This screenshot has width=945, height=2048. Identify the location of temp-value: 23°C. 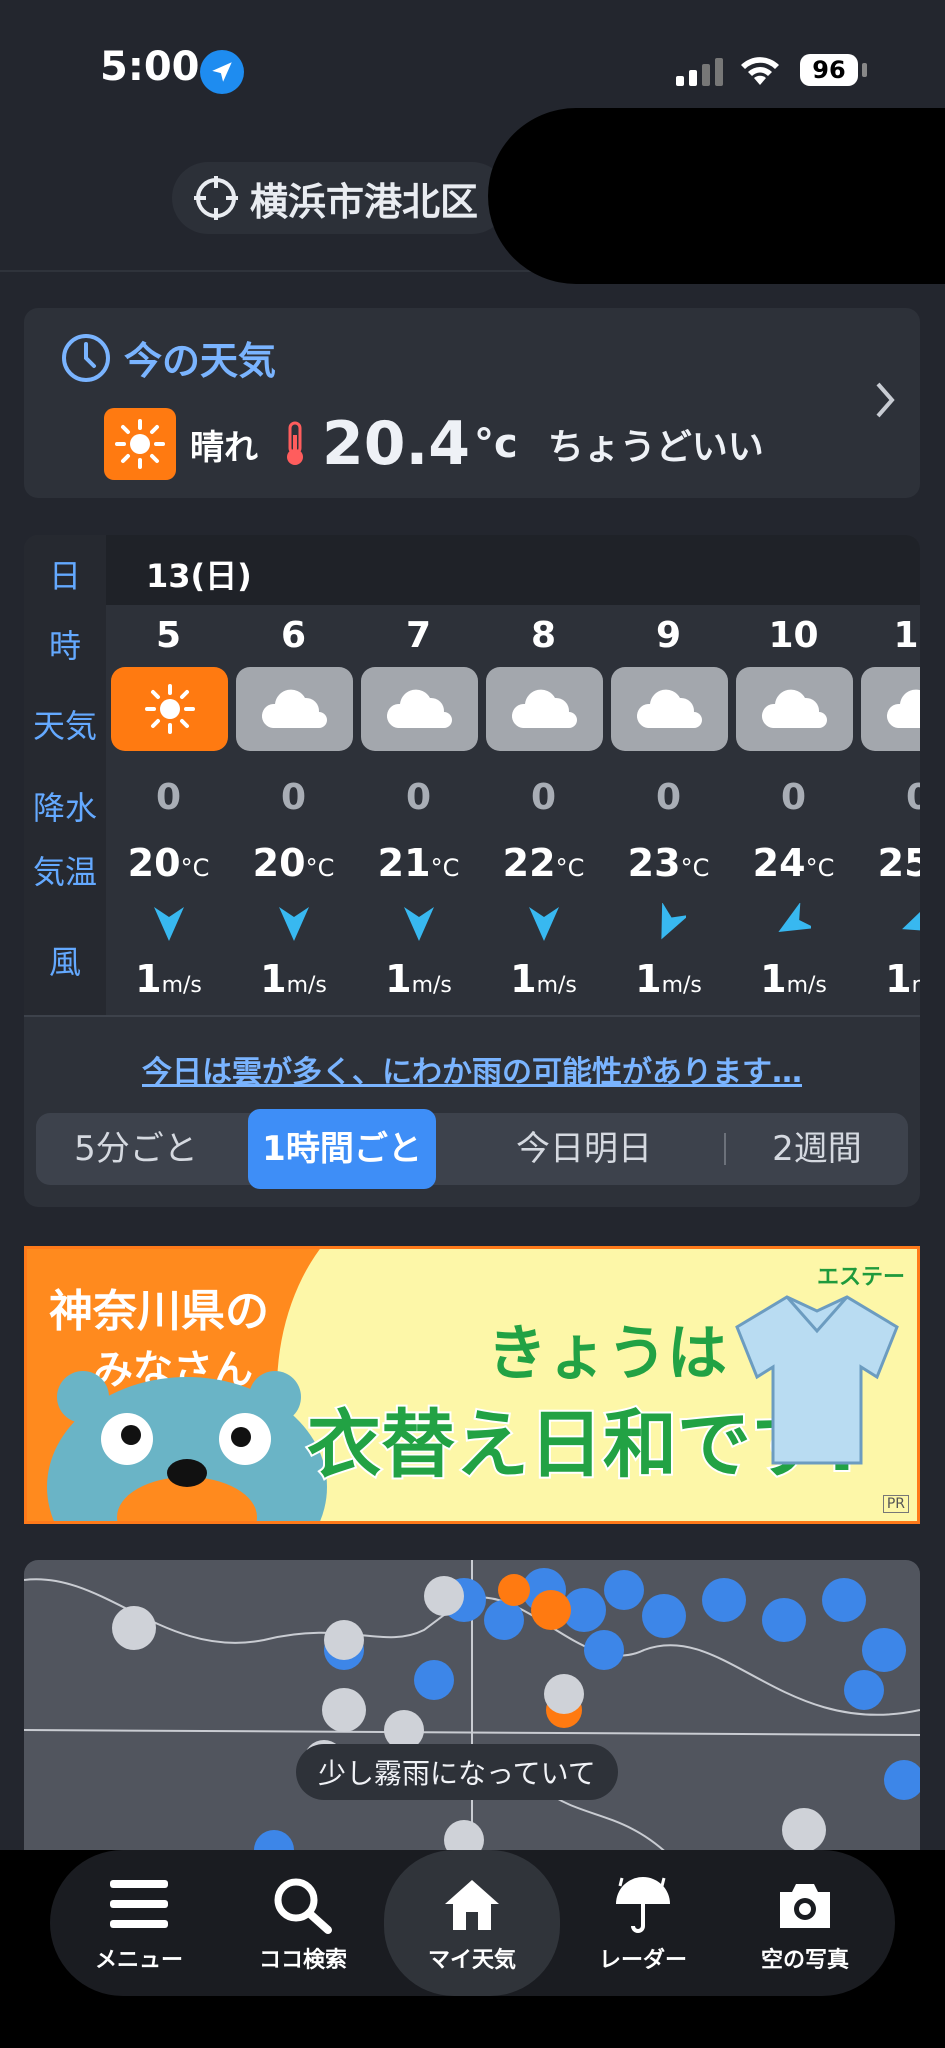
(668, 863).